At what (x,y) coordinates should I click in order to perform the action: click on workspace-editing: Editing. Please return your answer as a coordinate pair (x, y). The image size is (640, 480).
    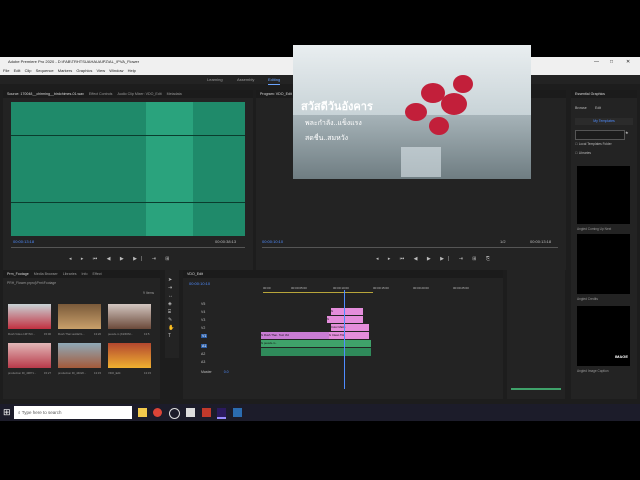
    Looking at the image, I should click on (274, 80).